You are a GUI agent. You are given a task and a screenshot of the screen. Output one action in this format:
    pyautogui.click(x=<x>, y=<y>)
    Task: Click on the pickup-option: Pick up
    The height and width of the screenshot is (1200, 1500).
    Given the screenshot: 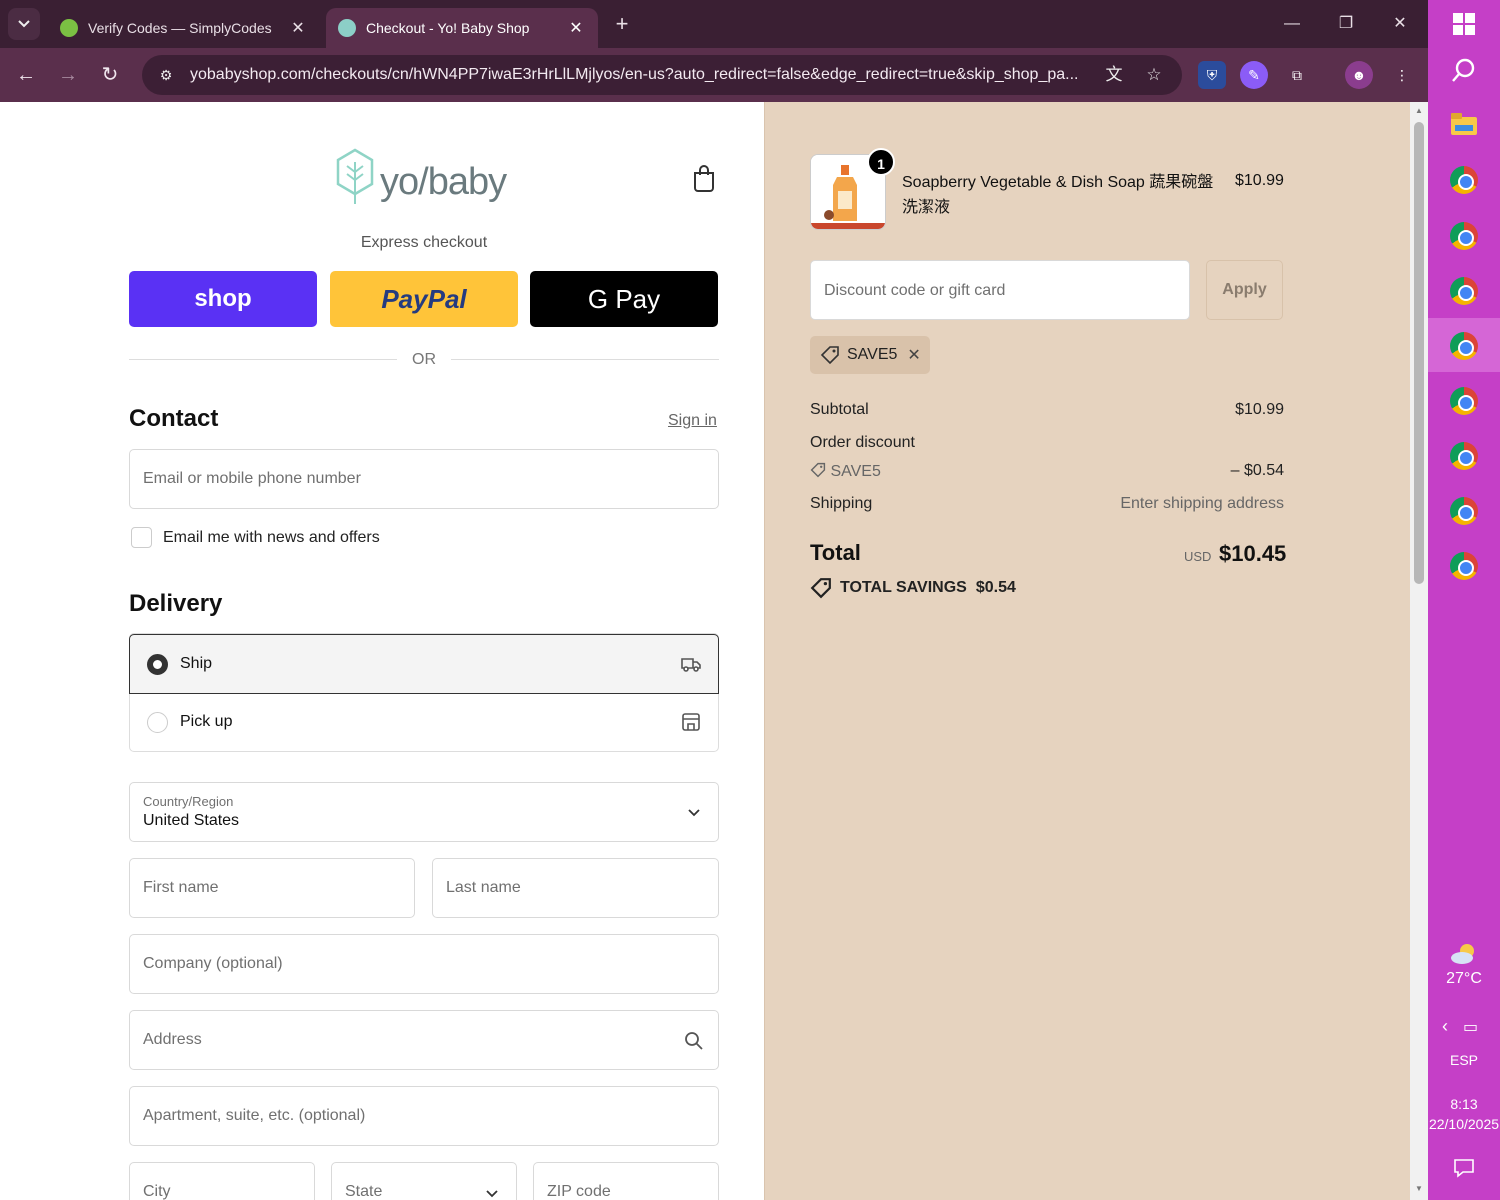 What is the action you would take?
    pyautogui.click(x=424, y=722)
    